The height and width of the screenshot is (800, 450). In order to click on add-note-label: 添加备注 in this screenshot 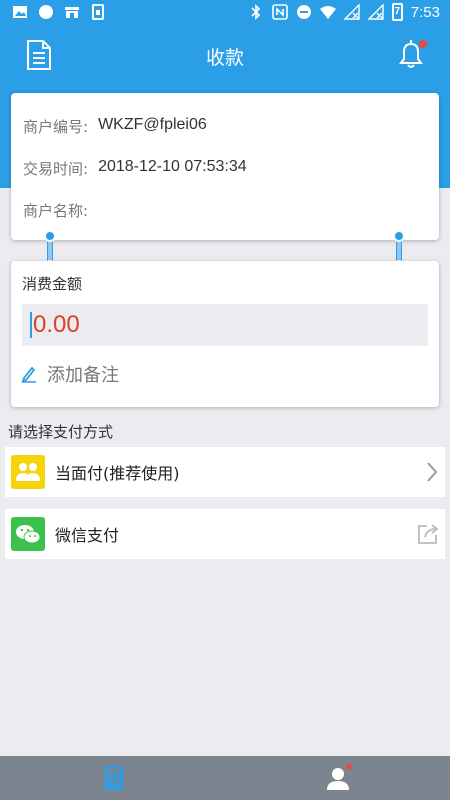, I will do `click(83, 375)`.